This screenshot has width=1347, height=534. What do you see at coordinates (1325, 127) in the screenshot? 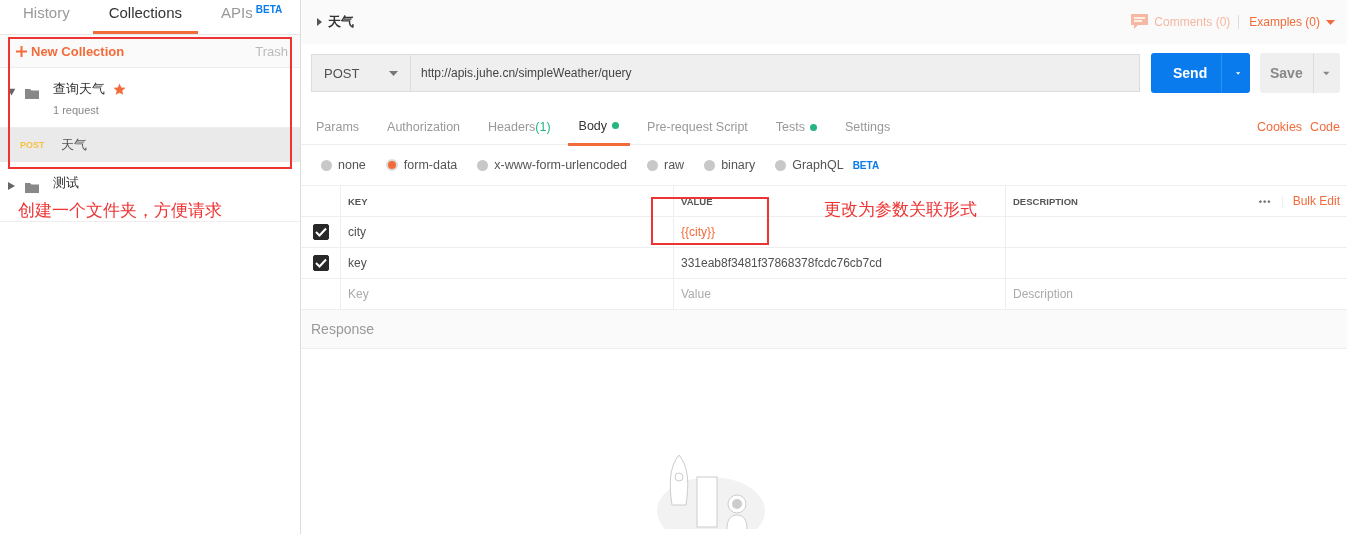
I see `header-link: Code` at bounding box center [1325, 127].